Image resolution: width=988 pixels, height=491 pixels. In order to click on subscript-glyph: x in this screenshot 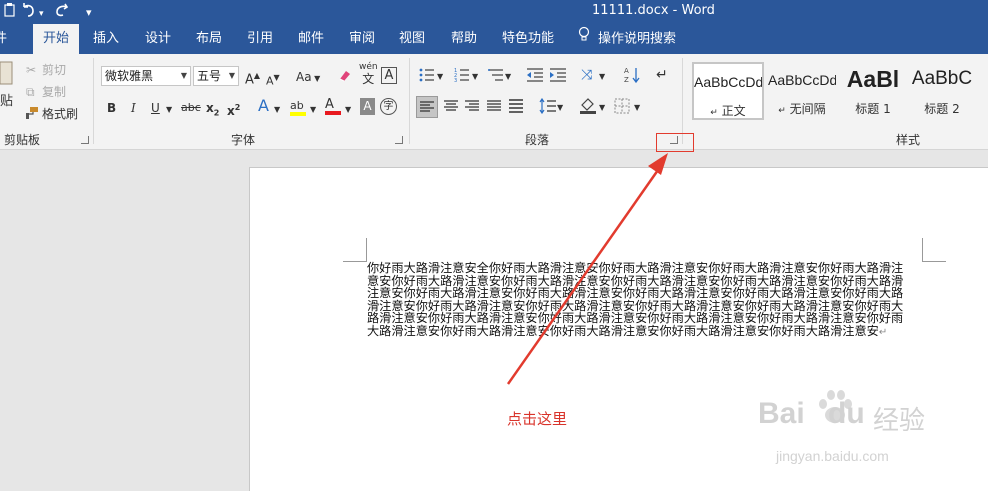, I will do `click(210, 108)`.